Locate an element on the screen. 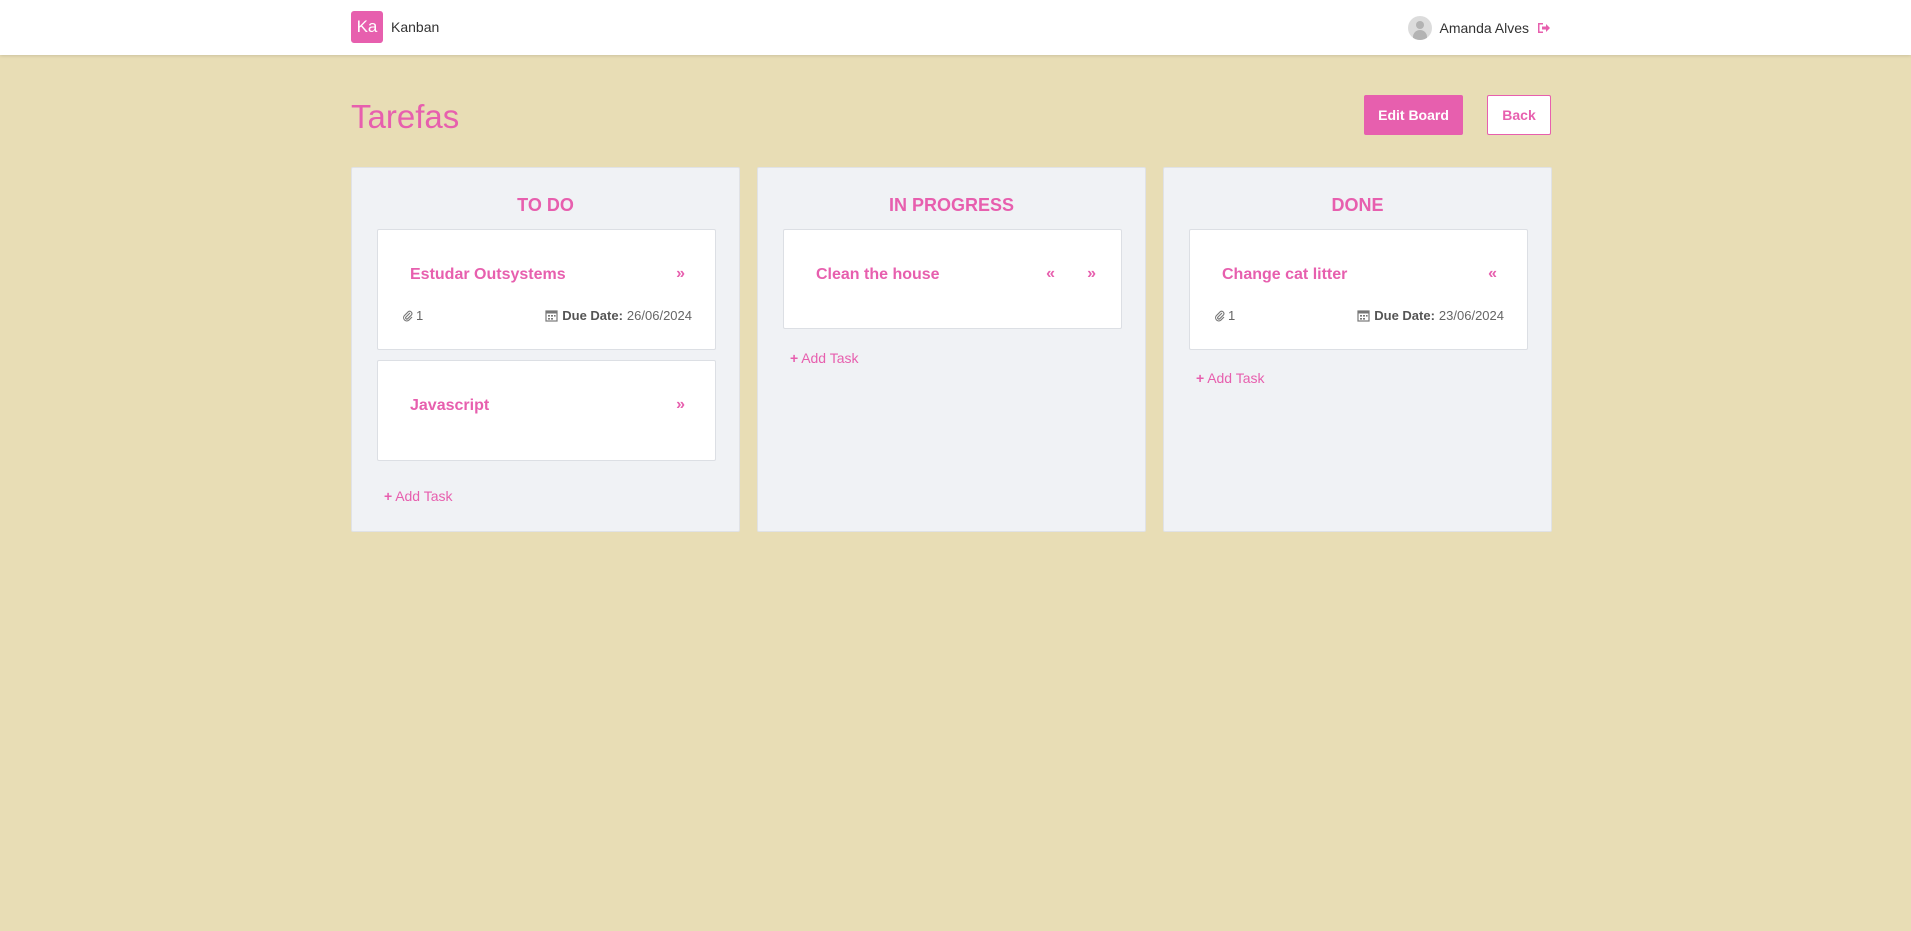 Image resolution: width=1911 pixels, height=931 pixels. app-logo: Ka is located at coordinates (367, 27).